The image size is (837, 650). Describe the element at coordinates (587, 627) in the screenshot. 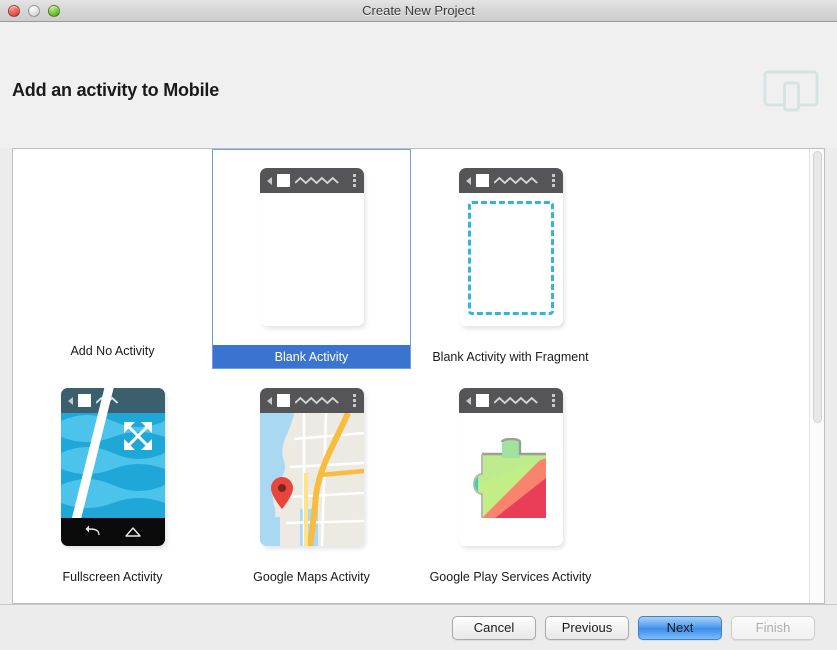

I see `previous-button: Previous` at that location.